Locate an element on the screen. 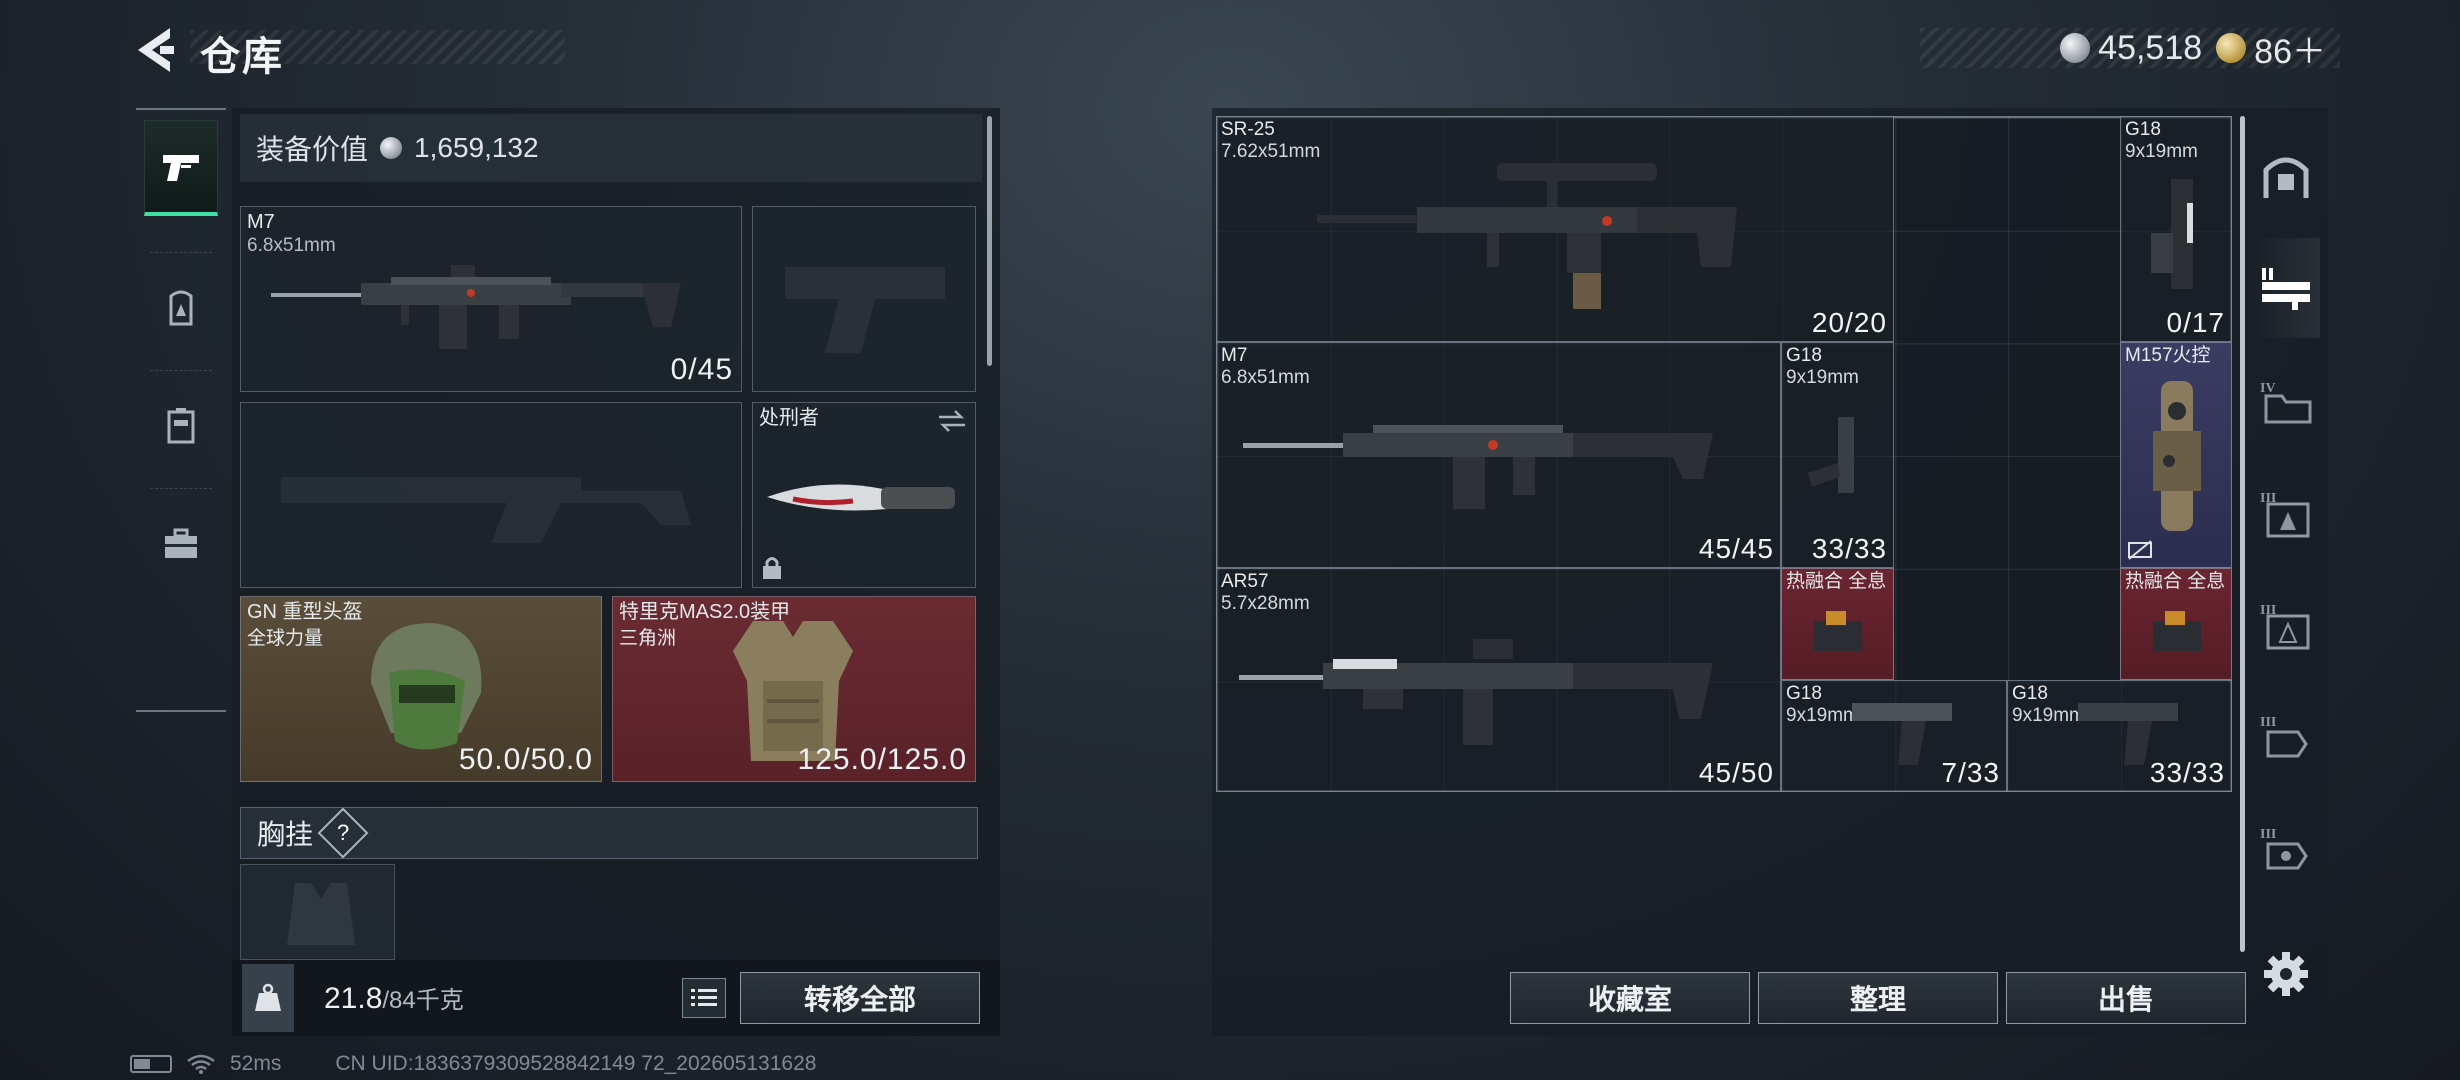 Image resolution: width=2460 pixels, height=1080 pixels. tab-storage-a: III is located at coordinates (2286, 512).